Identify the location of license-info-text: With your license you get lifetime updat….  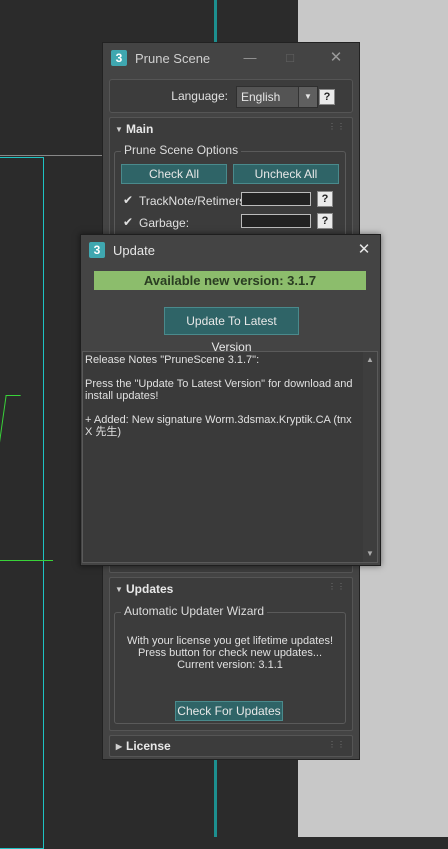
(230, 653).